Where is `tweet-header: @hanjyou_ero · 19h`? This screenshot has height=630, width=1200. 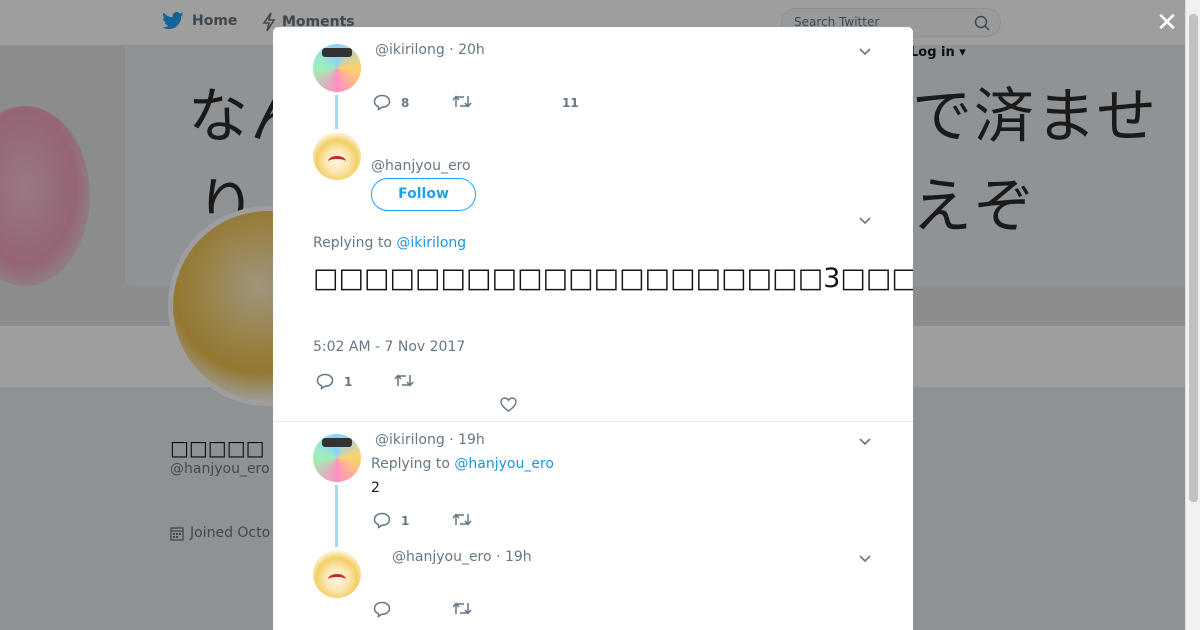
tweet-header: @hanjyou_ero · 19h is located at coordinates (462, 557).